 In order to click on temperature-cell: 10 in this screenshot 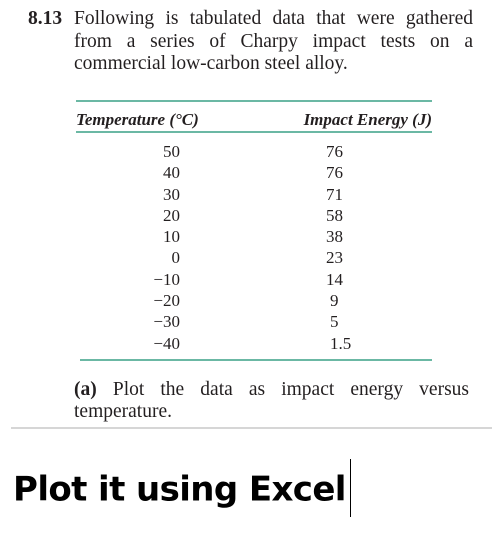, I will do `click(171, 237)`.